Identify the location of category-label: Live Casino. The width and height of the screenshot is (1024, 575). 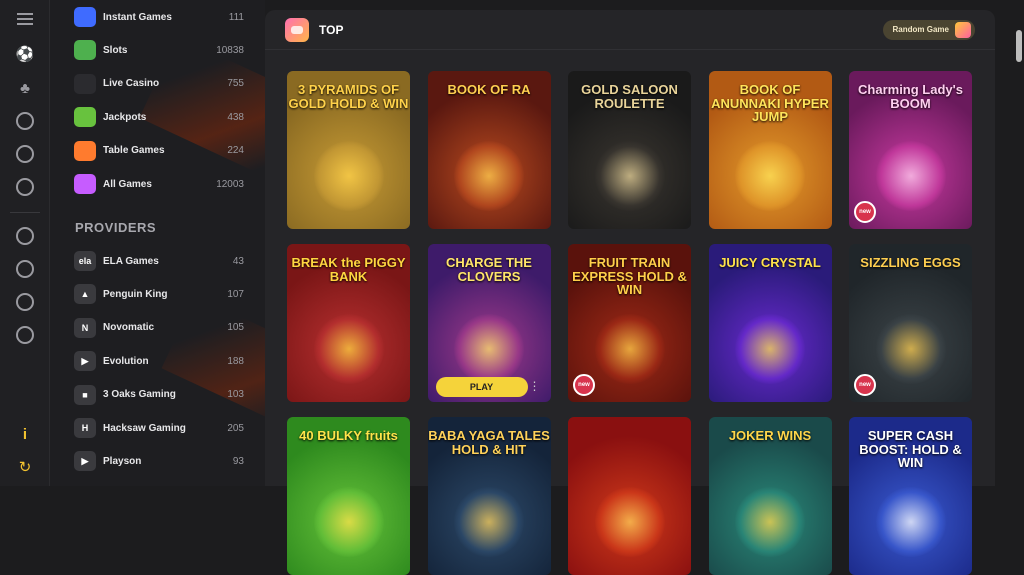
(131, 84).